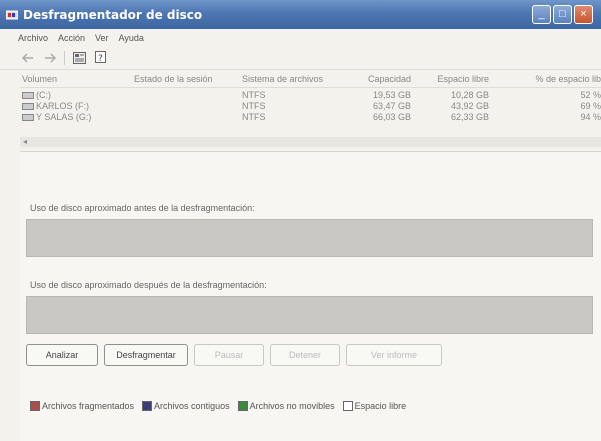 Image resolution: width=601 pixels, height=441 pixels. I want to click on legend-fragmented: Archivos fragmentados, so click(82, 406).